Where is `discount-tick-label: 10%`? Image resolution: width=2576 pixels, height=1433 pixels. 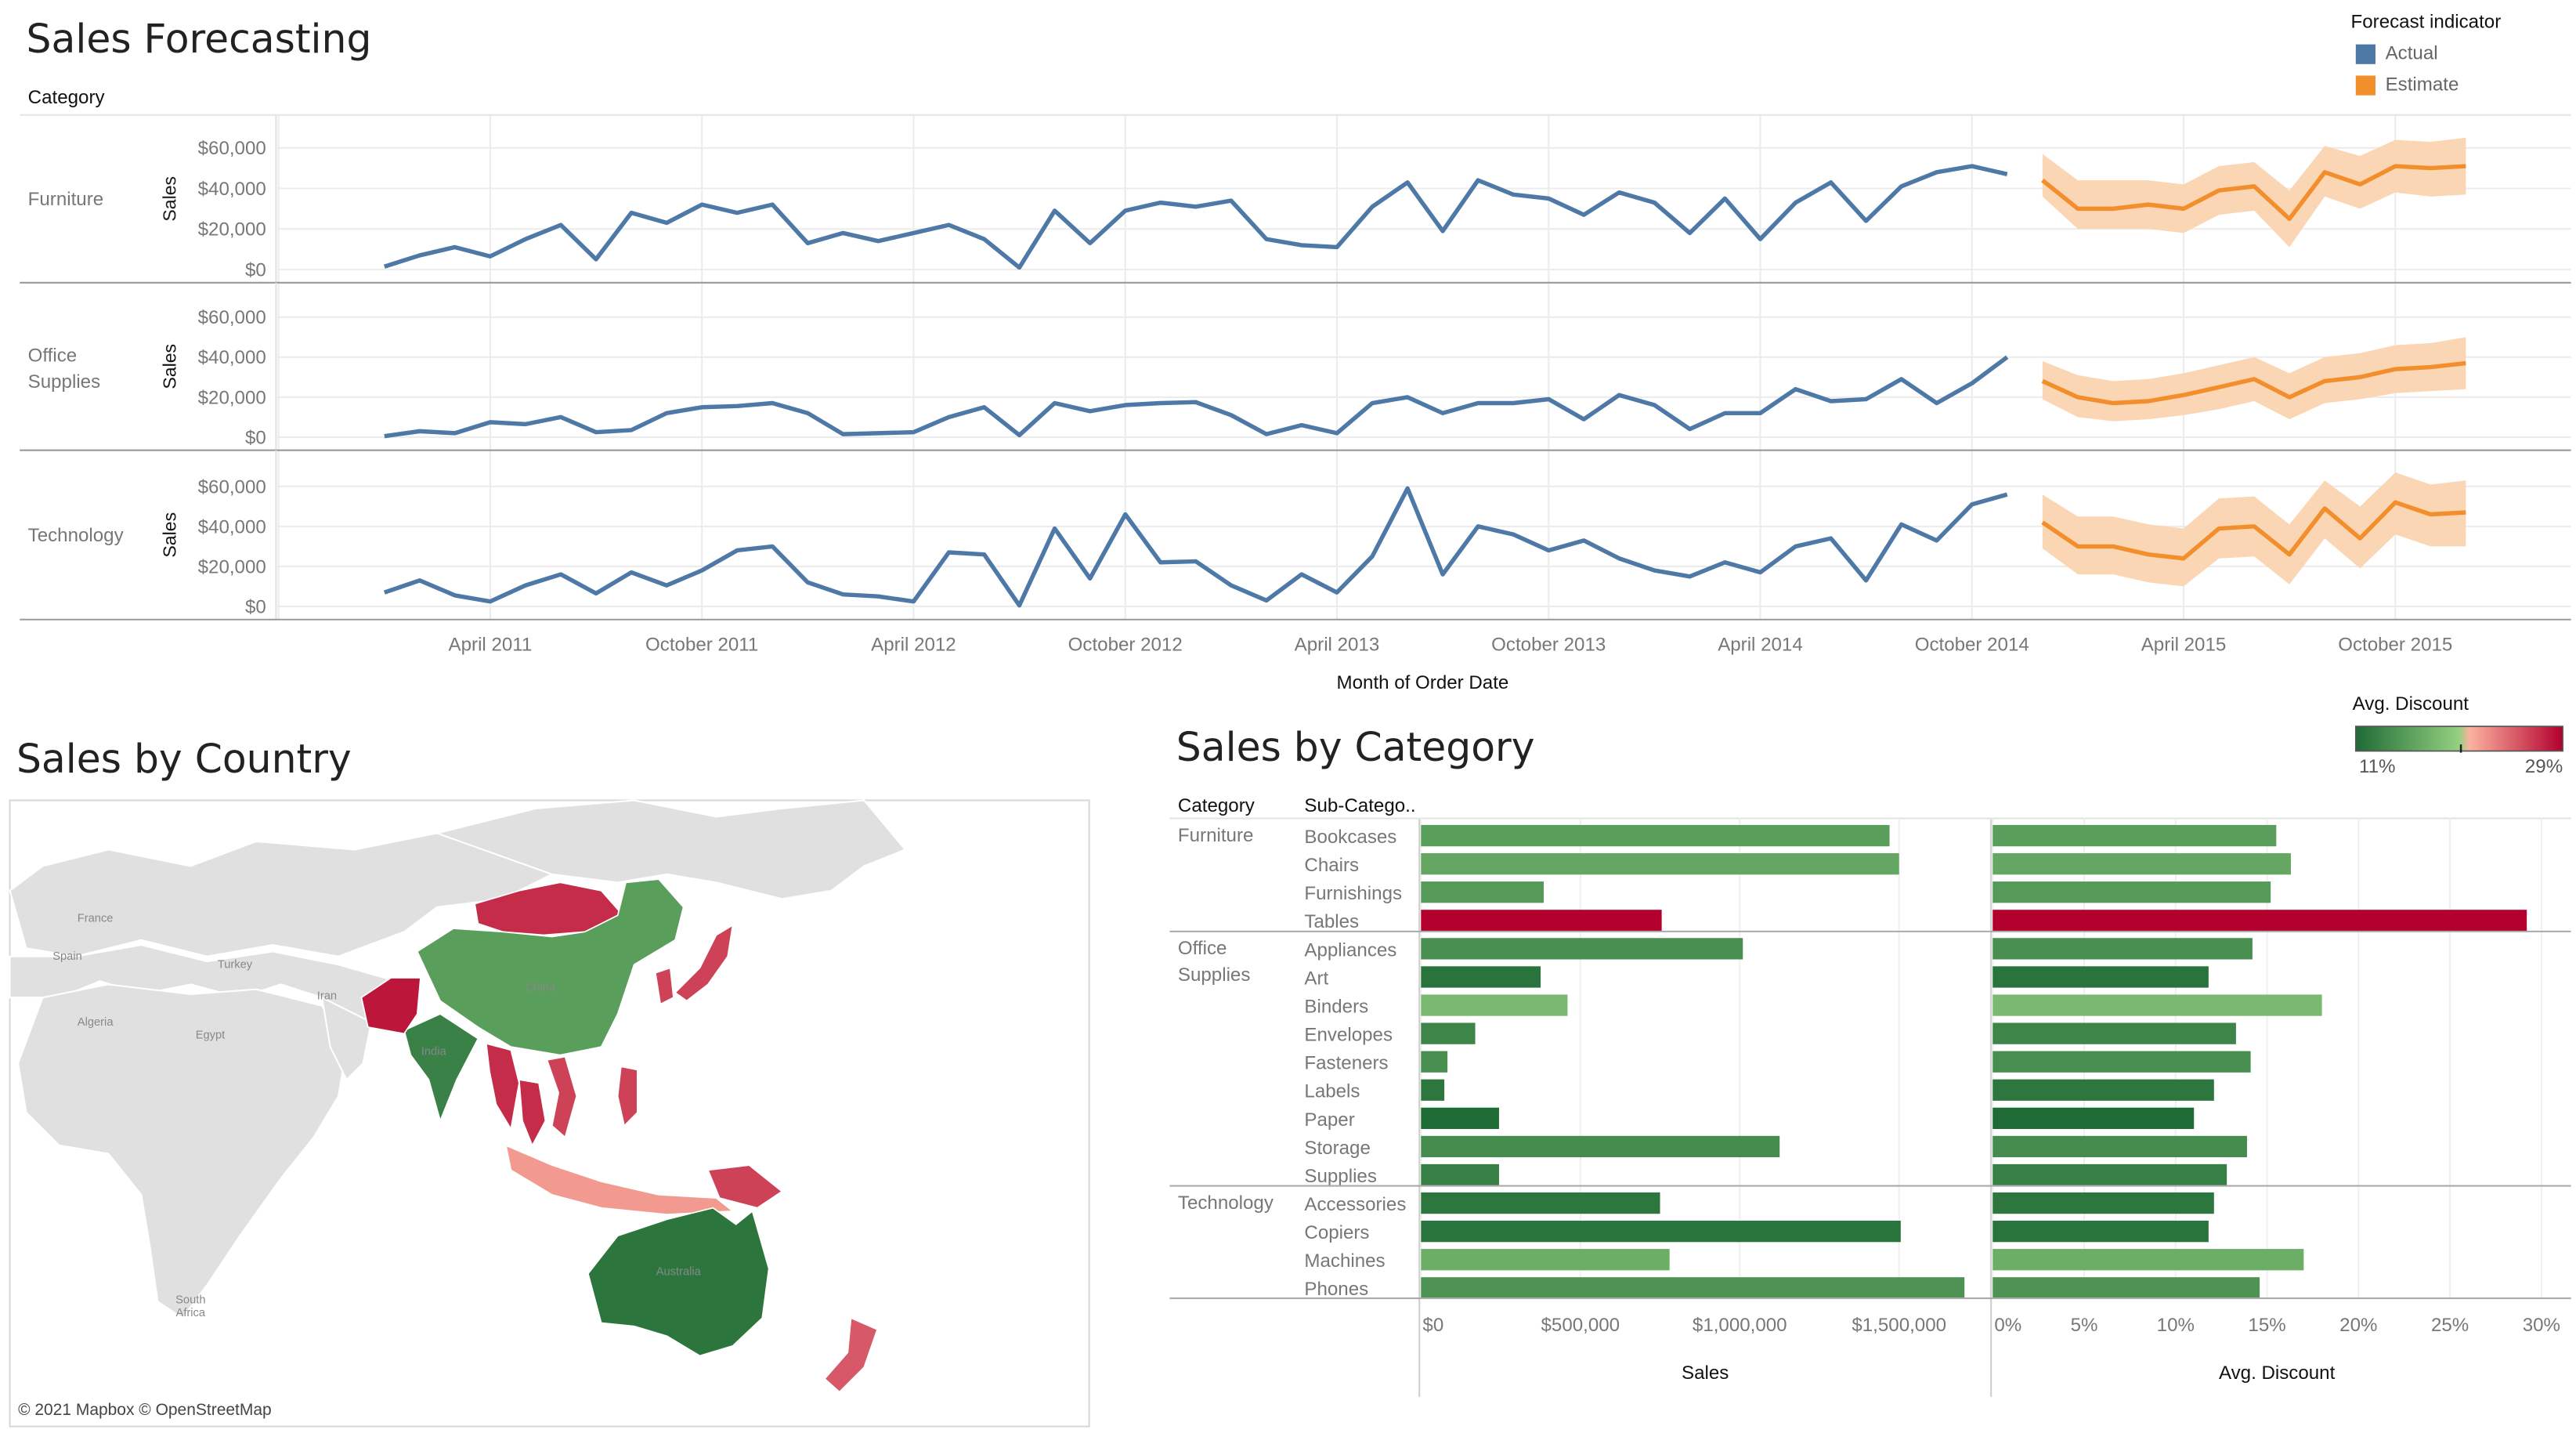
discount-tick-label: 10% is located at coordinates (2176, 1326).